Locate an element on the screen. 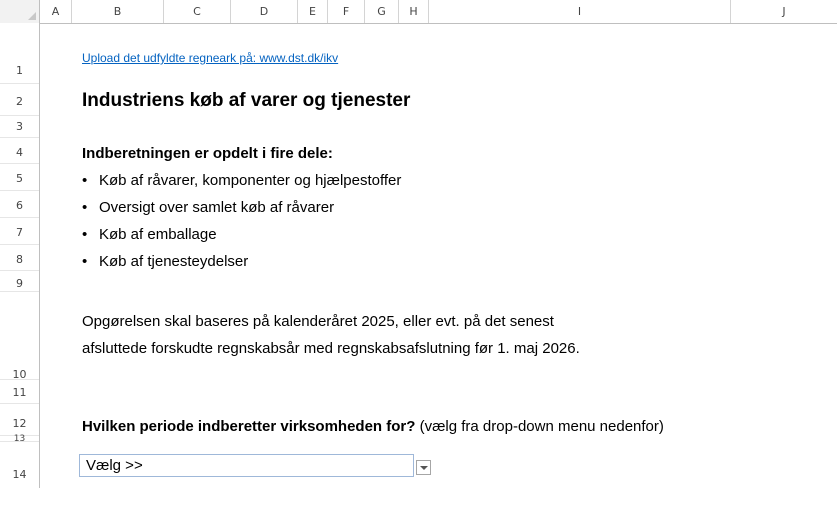 The height and width of the screenshot is (508, 837). bullet-item: • Køb af tjenesteydelser is located at coordinates (165, 261).